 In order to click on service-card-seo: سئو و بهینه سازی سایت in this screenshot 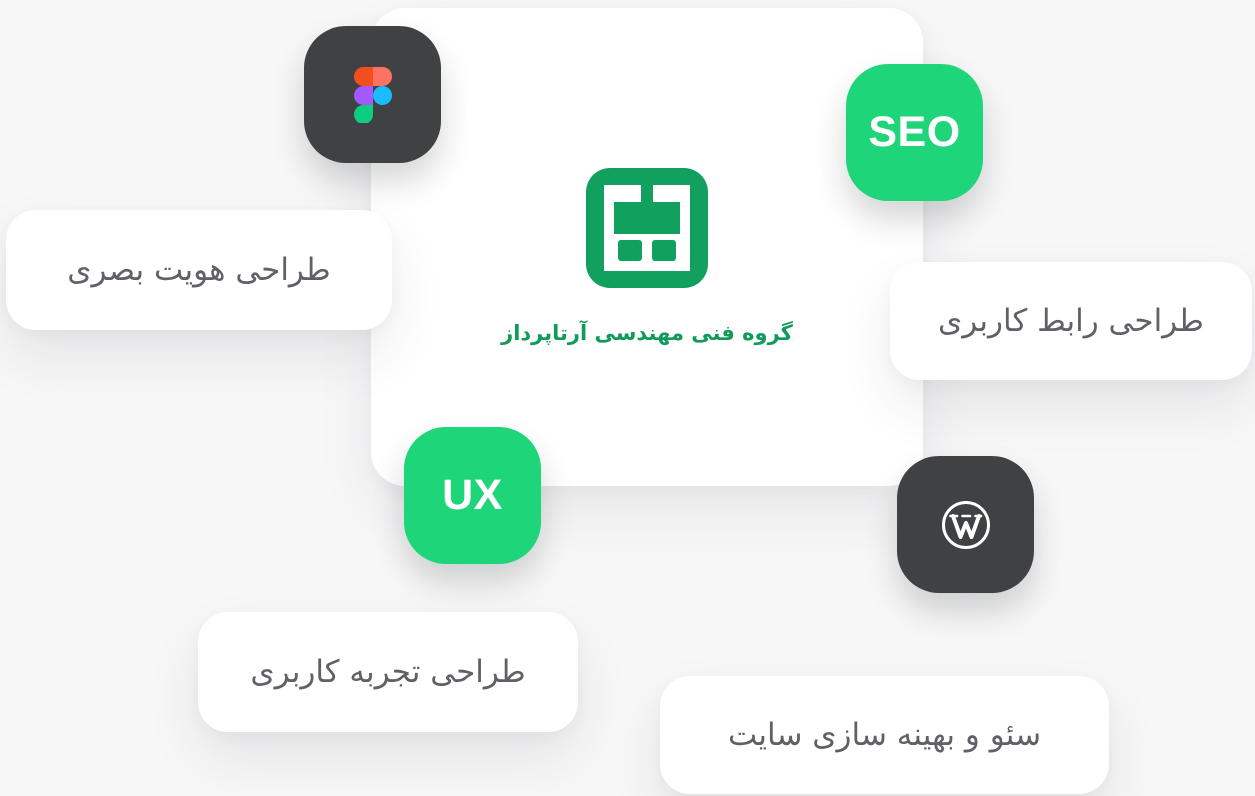, I will do `click(884, 735)`.